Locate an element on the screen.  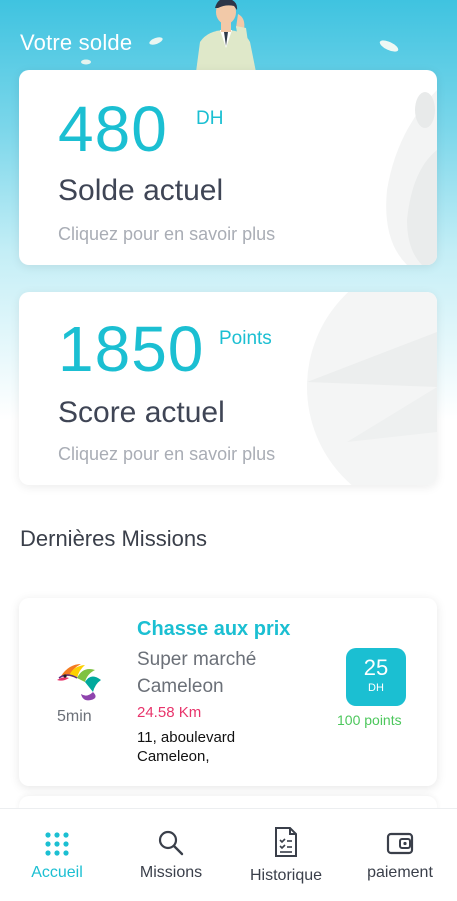
nav-label-missions: Missions is located at coordinates (171, 872).